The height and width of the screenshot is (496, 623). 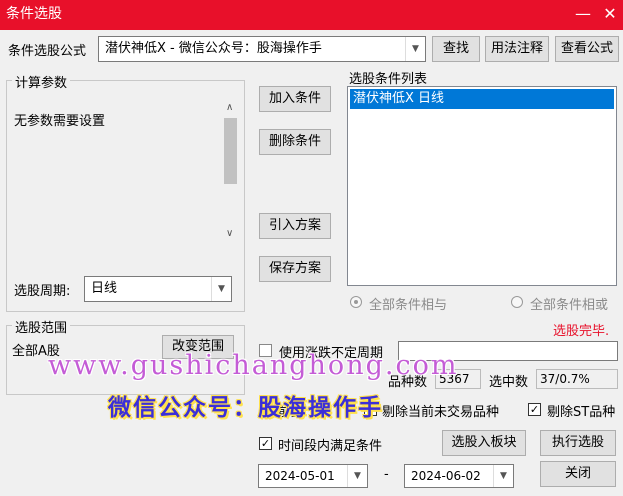 What do you see at coordinates (213, 48) in the screenshot?
I see `formula-value: 潜伏神低X - 微信公众号：股海操作手` at bounding box center [213, 48].